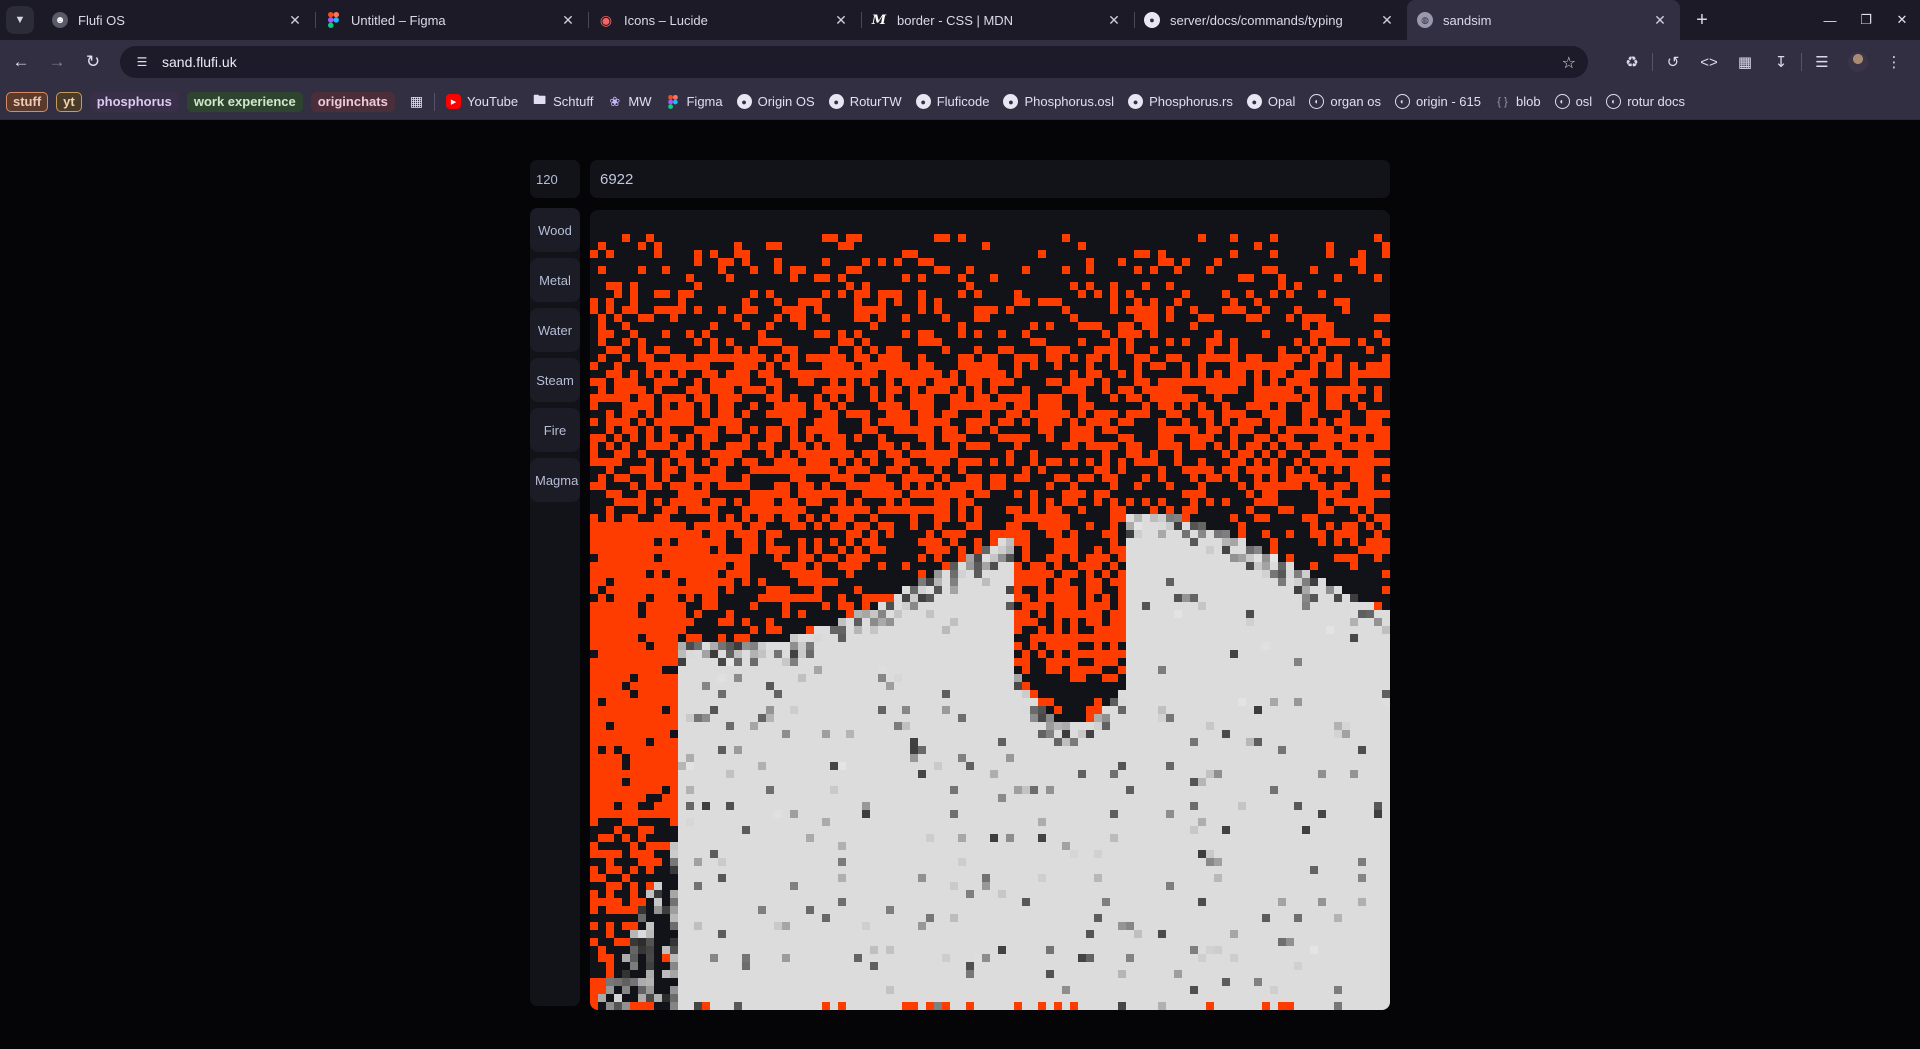 The image size is (1920, 1049). I want to click on bookmark-roturtw: ● RoturTW, so click(865, 102).